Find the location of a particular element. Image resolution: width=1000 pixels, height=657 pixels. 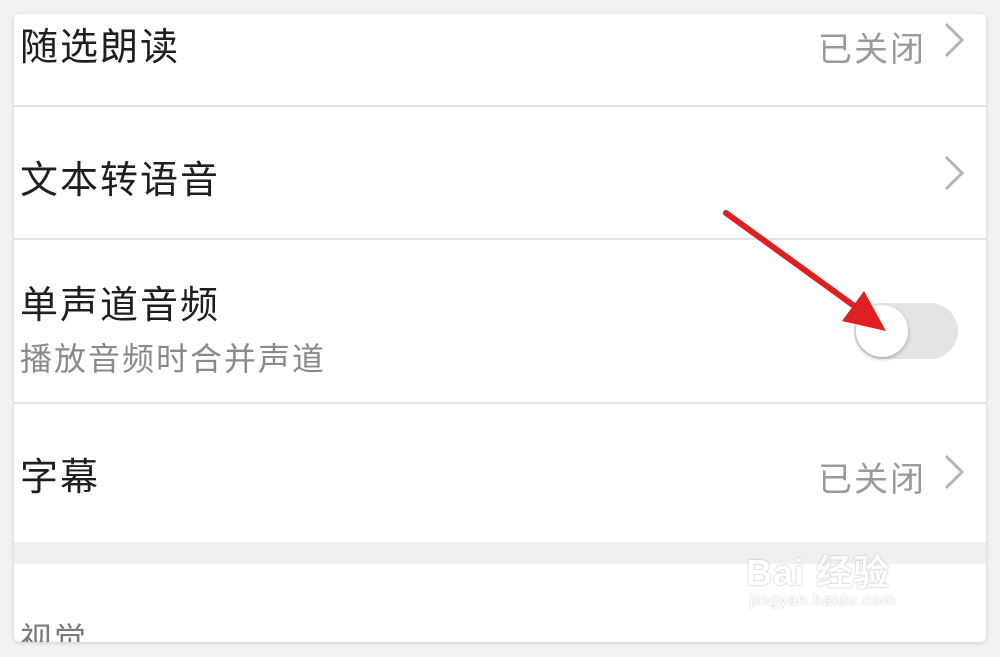

red-arrow-icon is located at coordinates (804, 270).